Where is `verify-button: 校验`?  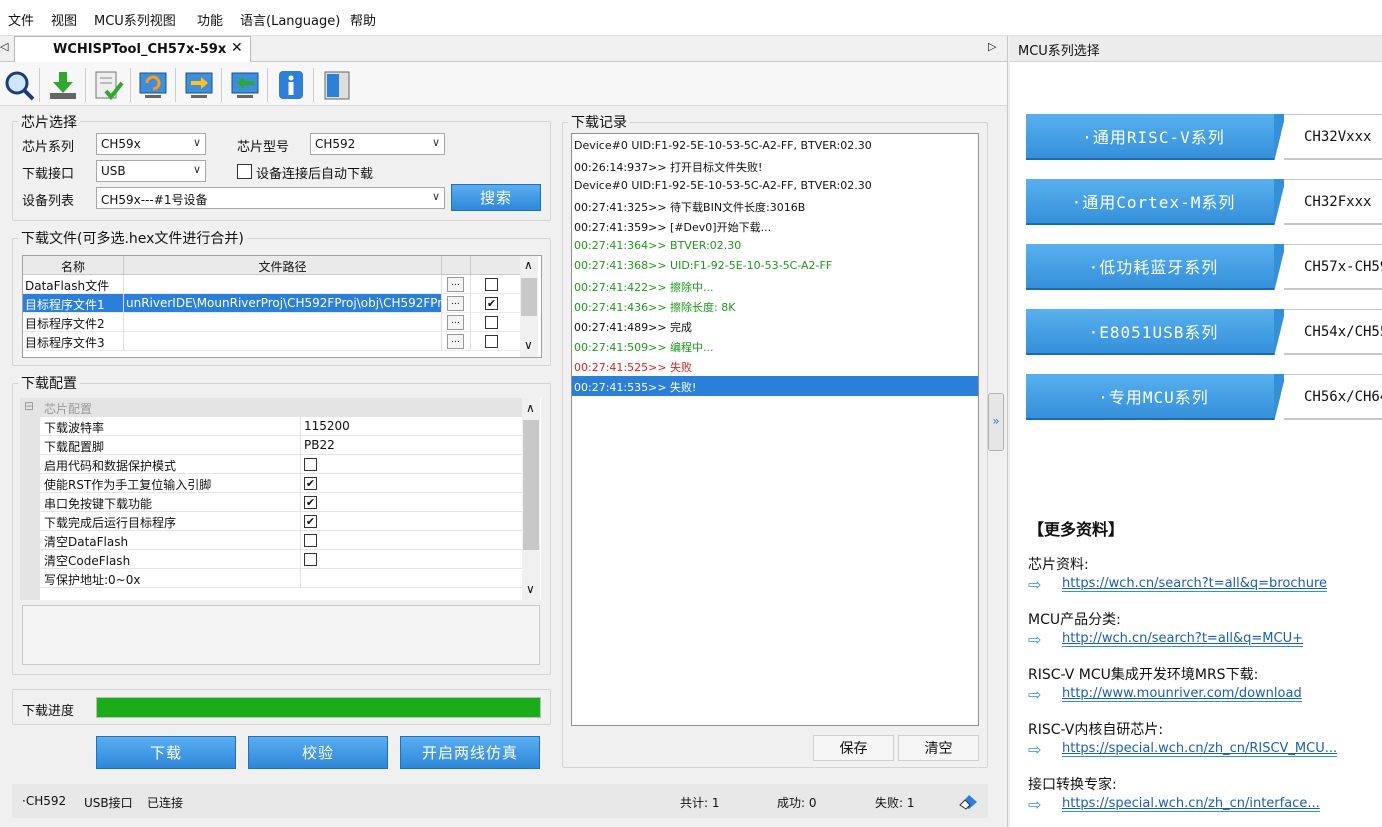 verify-button: 校验 is located at coordinates (318, 752).